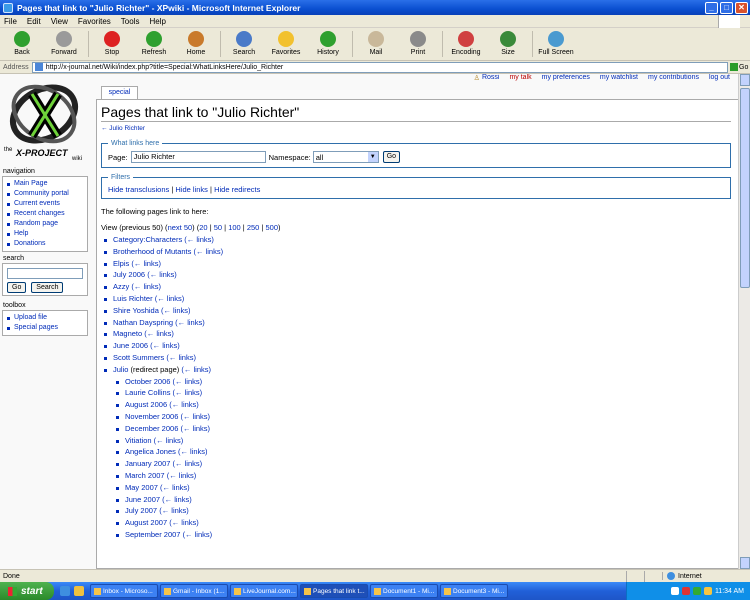 Image resolution: width=750 pixels, height=600 pixels. Describe the element at coordinates (150, 451) in the screenshot. I see `page-link: Angelica Jones` at that location.